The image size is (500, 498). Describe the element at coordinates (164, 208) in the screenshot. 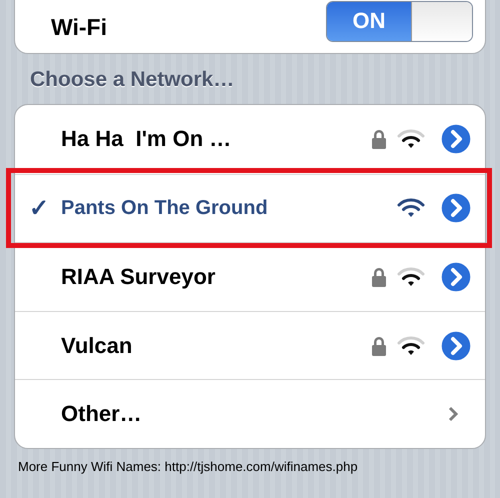

I see `network-name: Pants On The Ground` at that location.